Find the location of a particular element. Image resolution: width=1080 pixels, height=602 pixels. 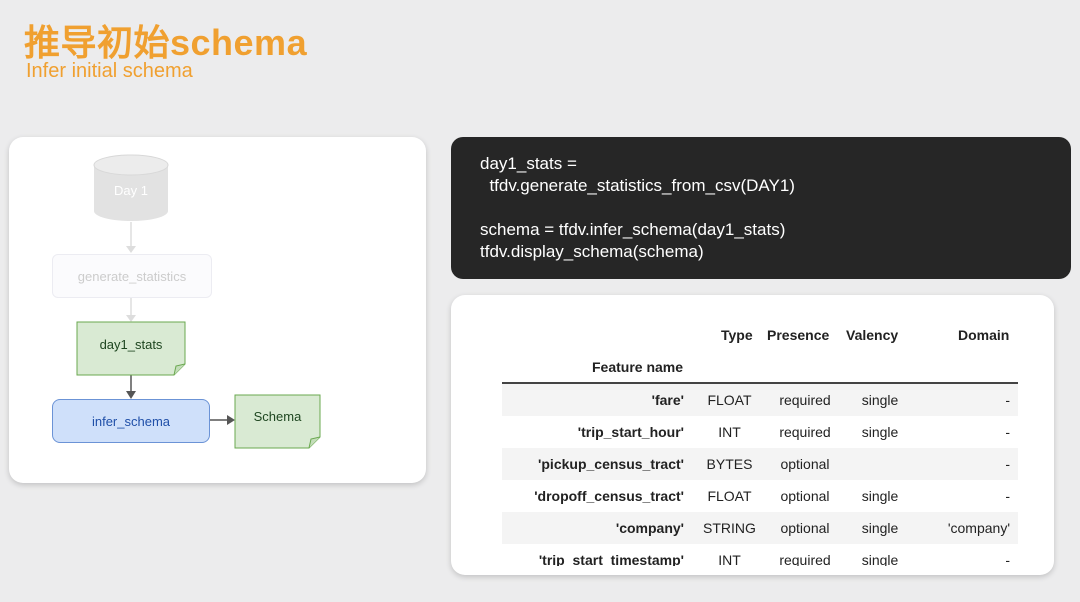

generate-statistics-box: generate_statistics is located at coordinates (132, 276).